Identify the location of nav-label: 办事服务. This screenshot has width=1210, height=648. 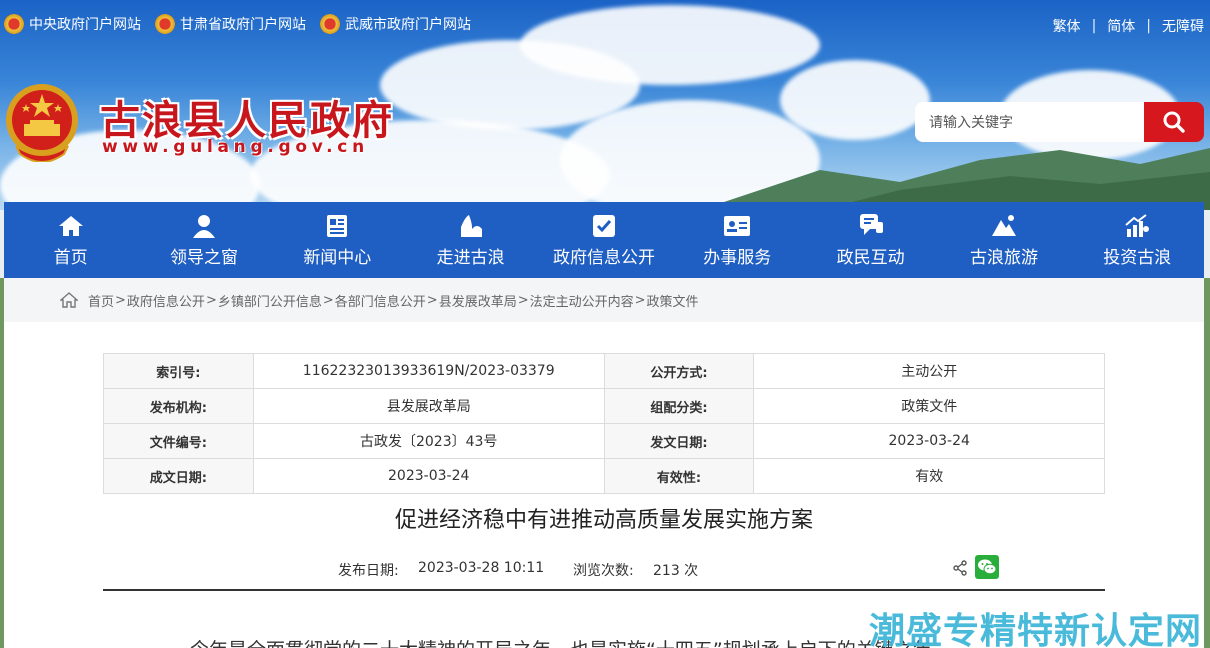
(737, 257).